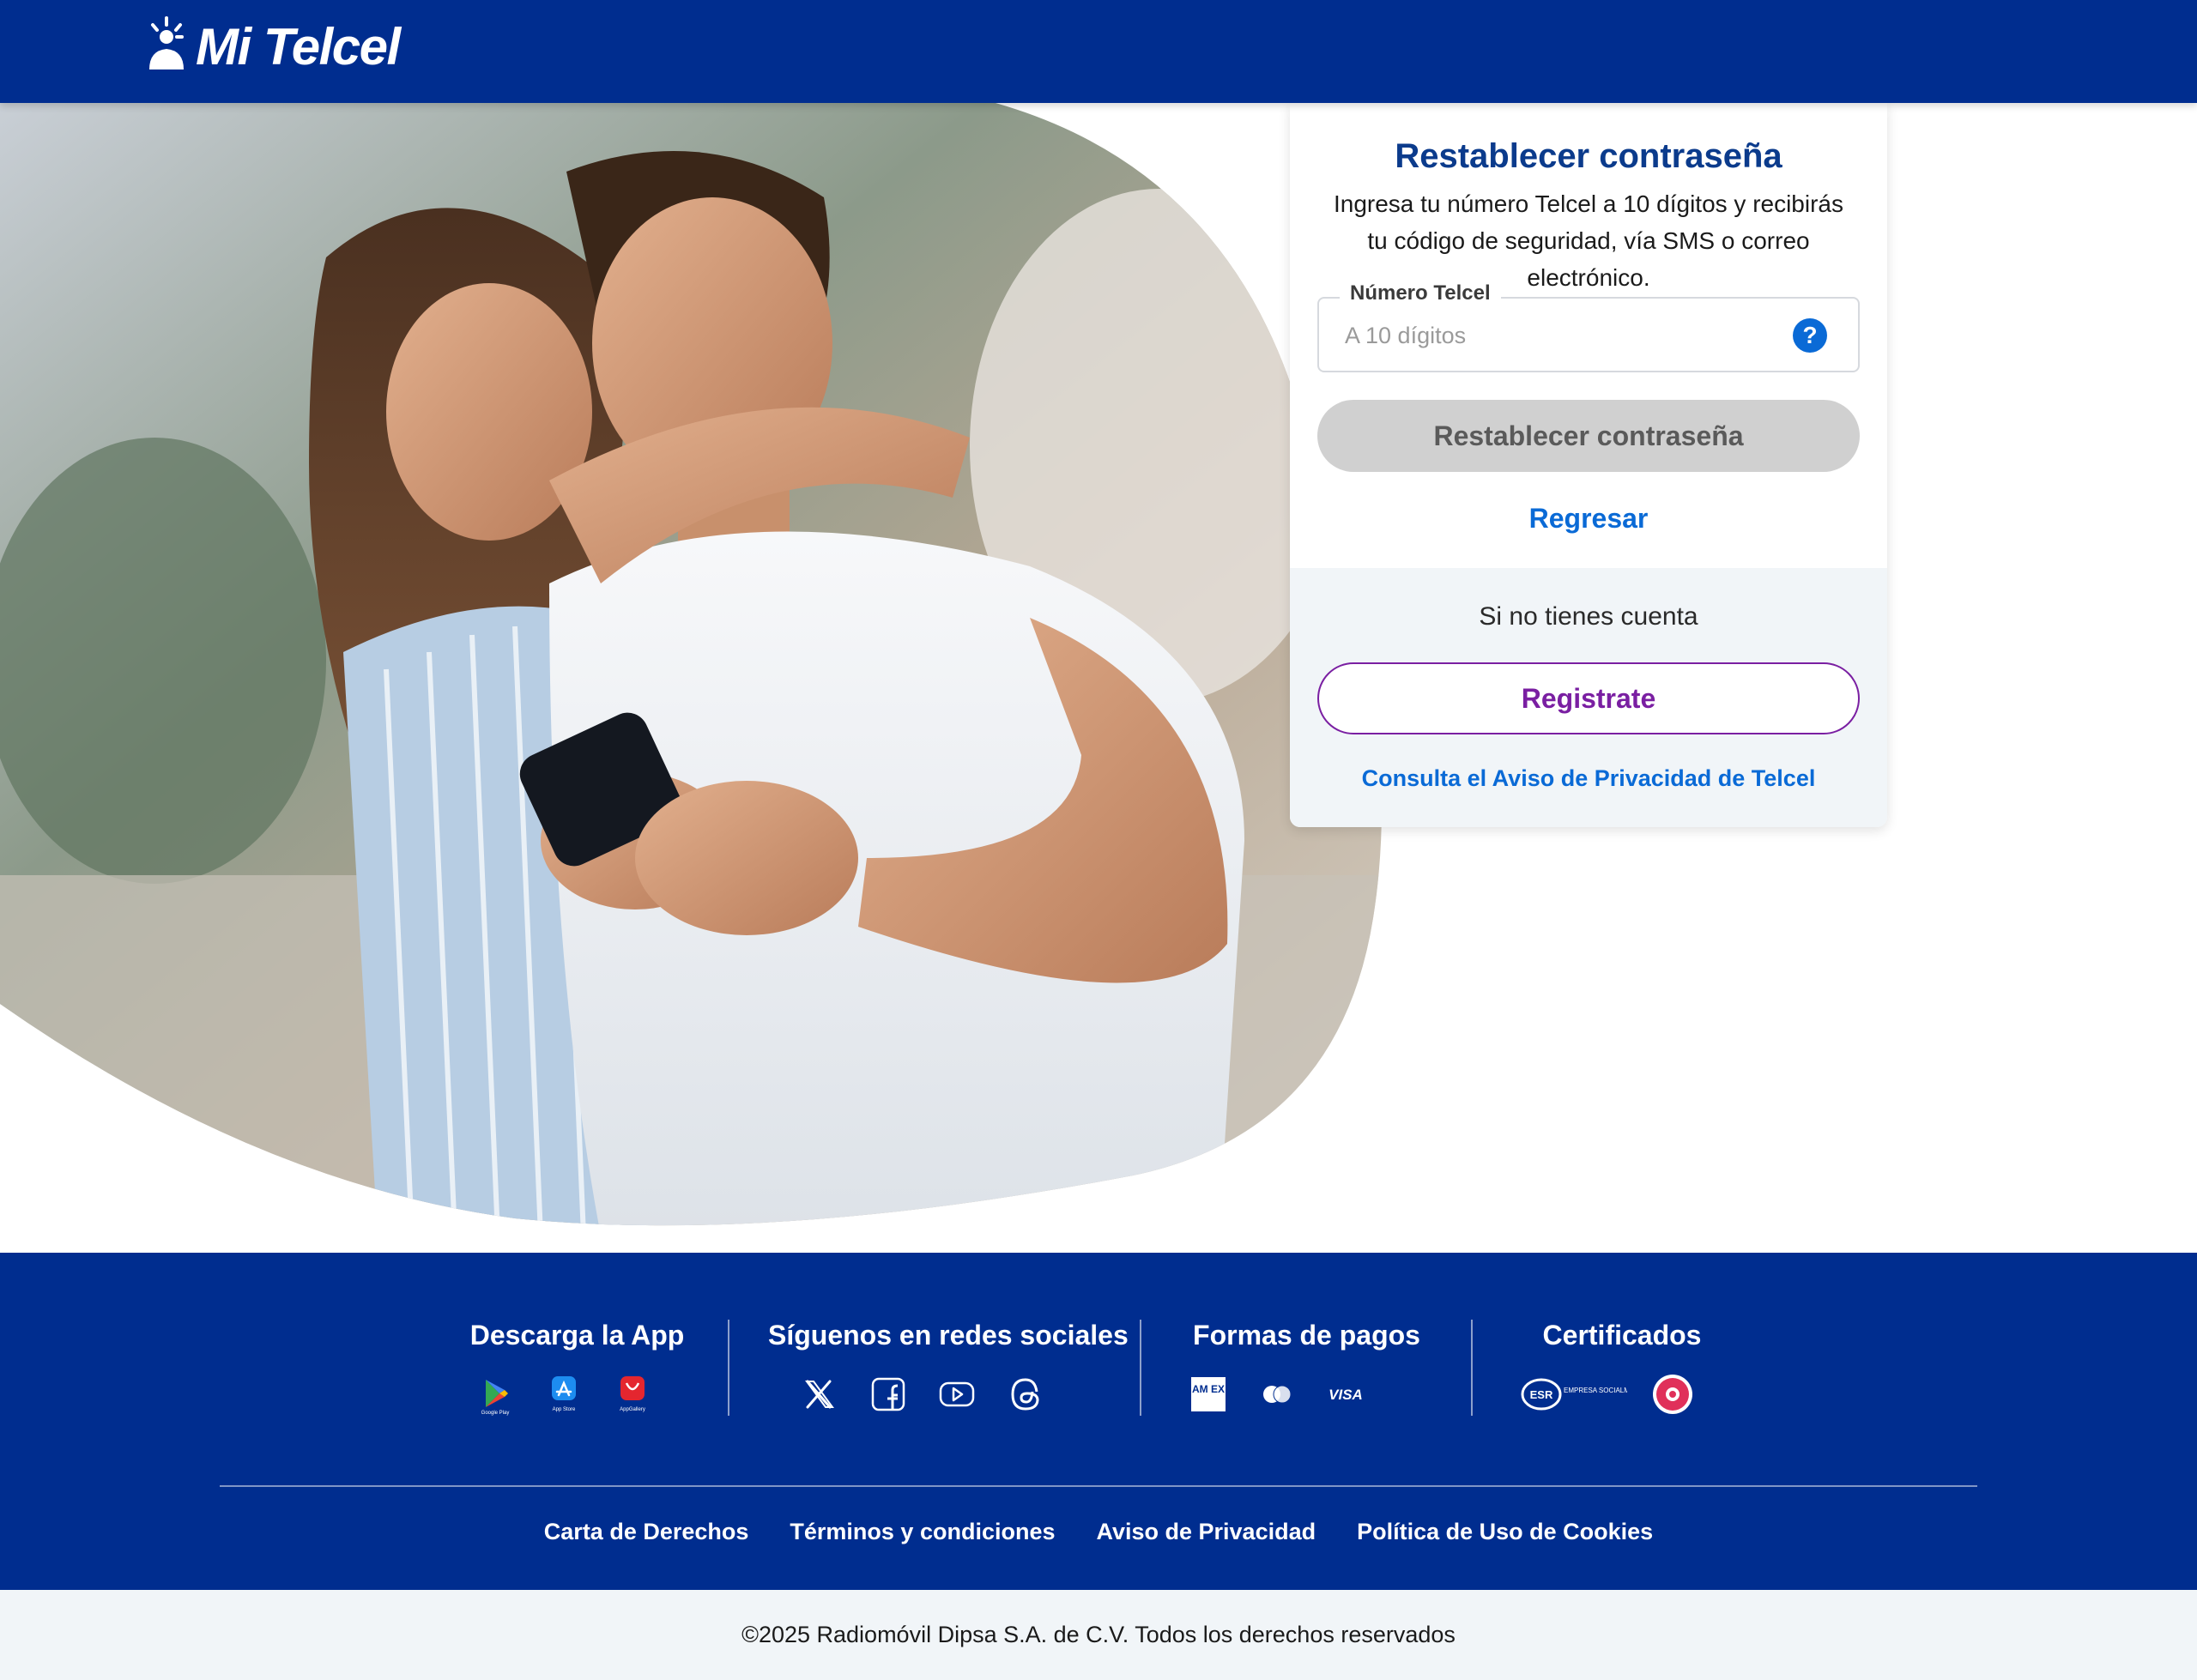  I want to click on amex-icon: AM EX, so click(1208, 1394).